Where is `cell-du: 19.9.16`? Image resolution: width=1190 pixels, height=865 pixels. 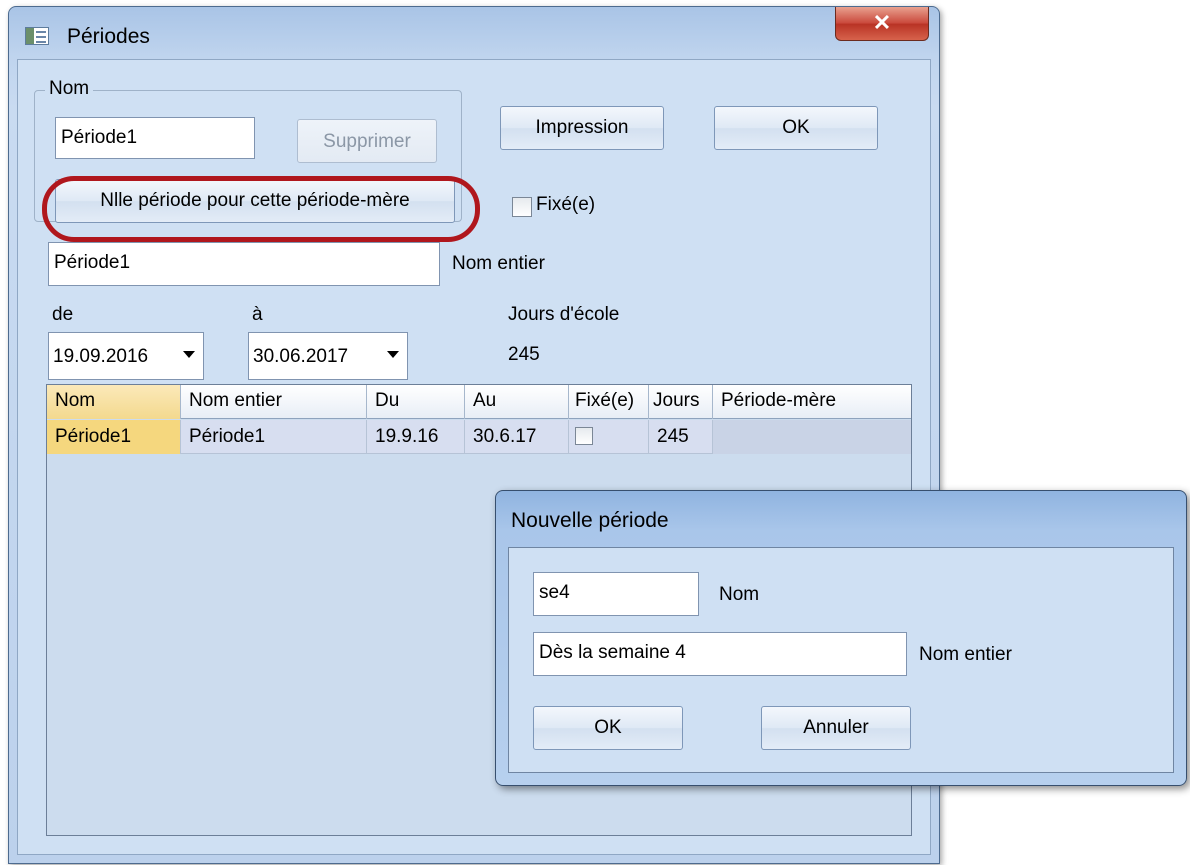
cell-du: 19.9.16 is located at coordinates (416, 437).